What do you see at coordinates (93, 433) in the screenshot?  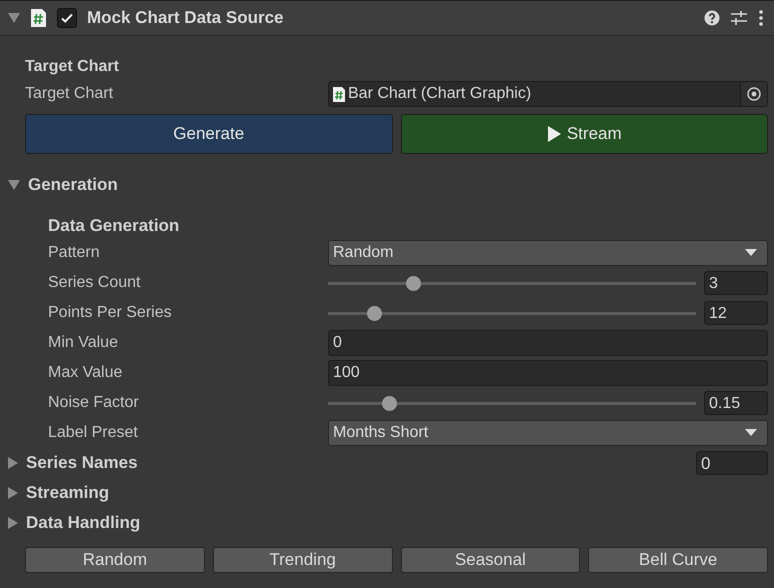 I see `field-label: Label Preset` at bounding box center [93, 433].